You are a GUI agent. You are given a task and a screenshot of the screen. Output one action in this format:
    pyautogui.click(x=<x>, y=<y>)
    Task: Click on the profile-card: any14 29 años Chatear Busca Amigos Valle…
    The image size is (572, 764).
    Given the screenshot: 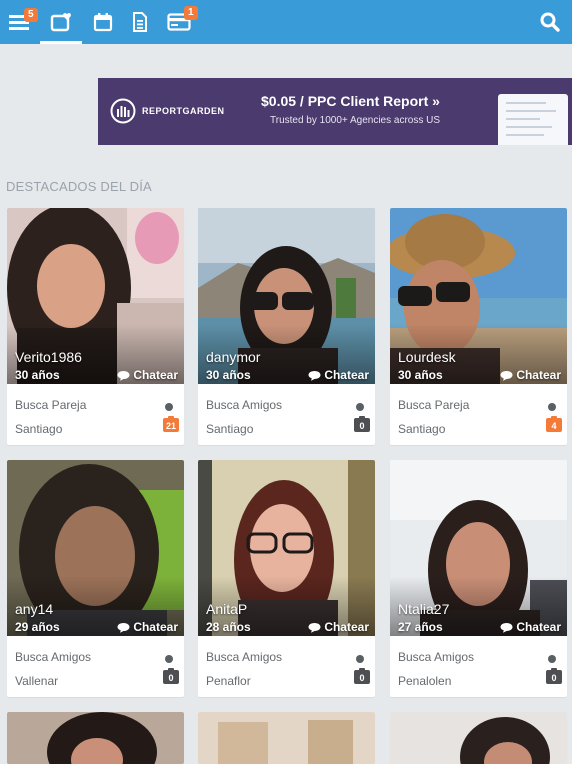 What is the action you would take?
    pyautogui.click(x=95, y=578)
    